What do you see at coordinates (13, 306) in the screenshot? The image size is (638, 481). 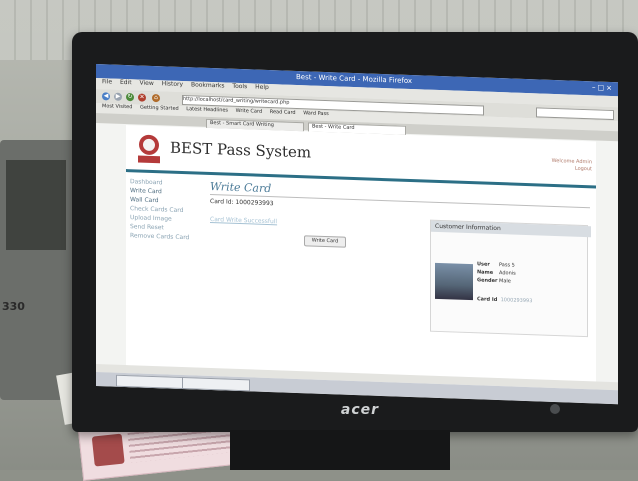 I see `desk-device-label: 330` at bounding box center [13, 306].